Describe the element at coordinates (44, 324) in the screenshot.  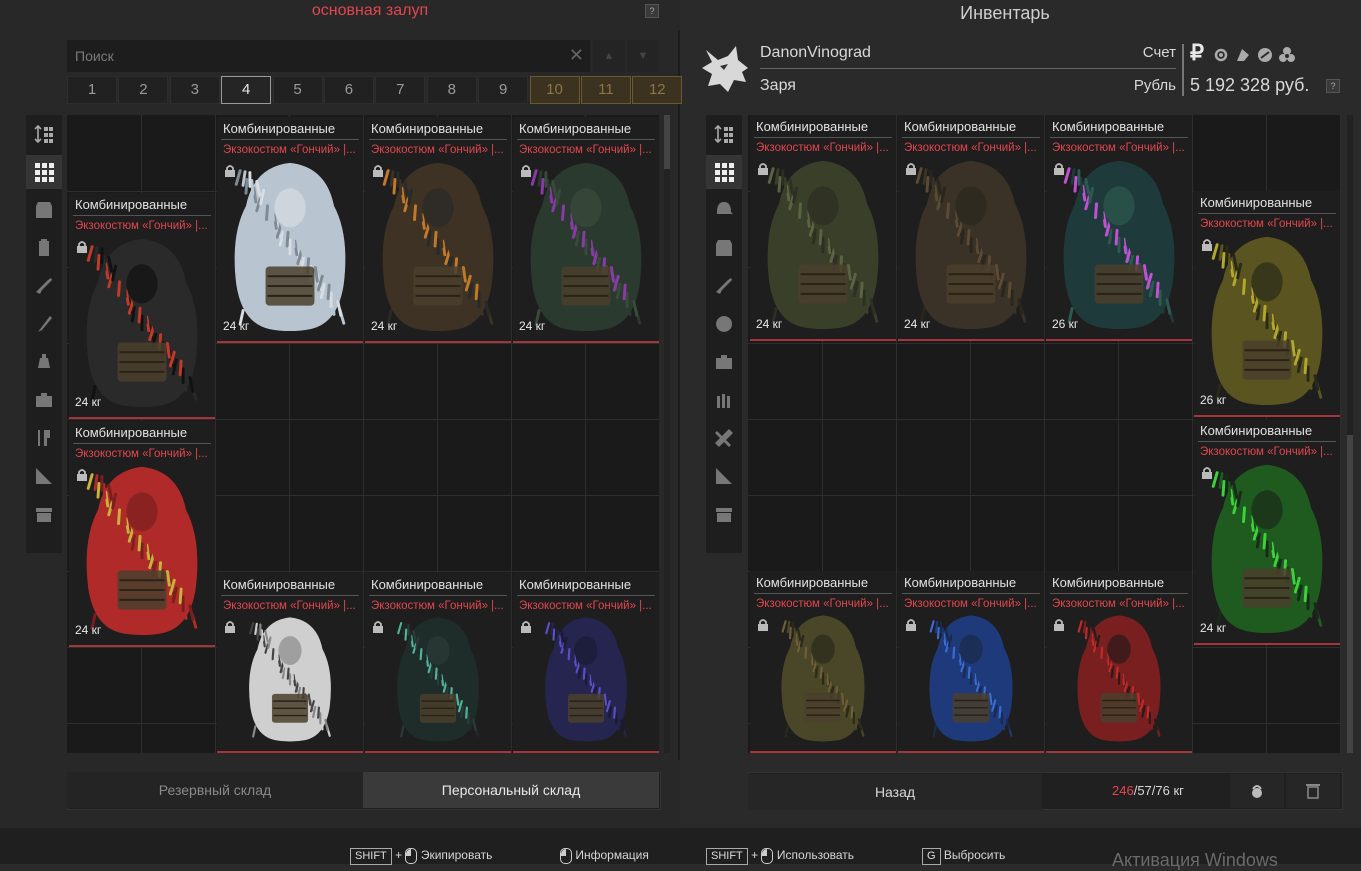
I see `knife-icon` at that location.